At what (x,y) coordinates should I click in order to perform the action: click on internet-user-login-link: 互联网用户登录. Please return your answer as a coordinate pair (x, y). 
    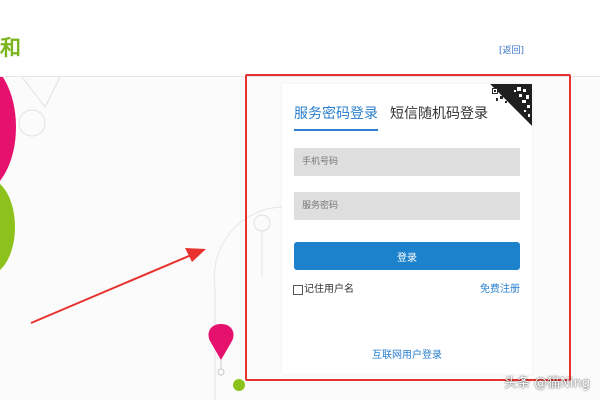
    Looking at the image, I should click on (407, 356).